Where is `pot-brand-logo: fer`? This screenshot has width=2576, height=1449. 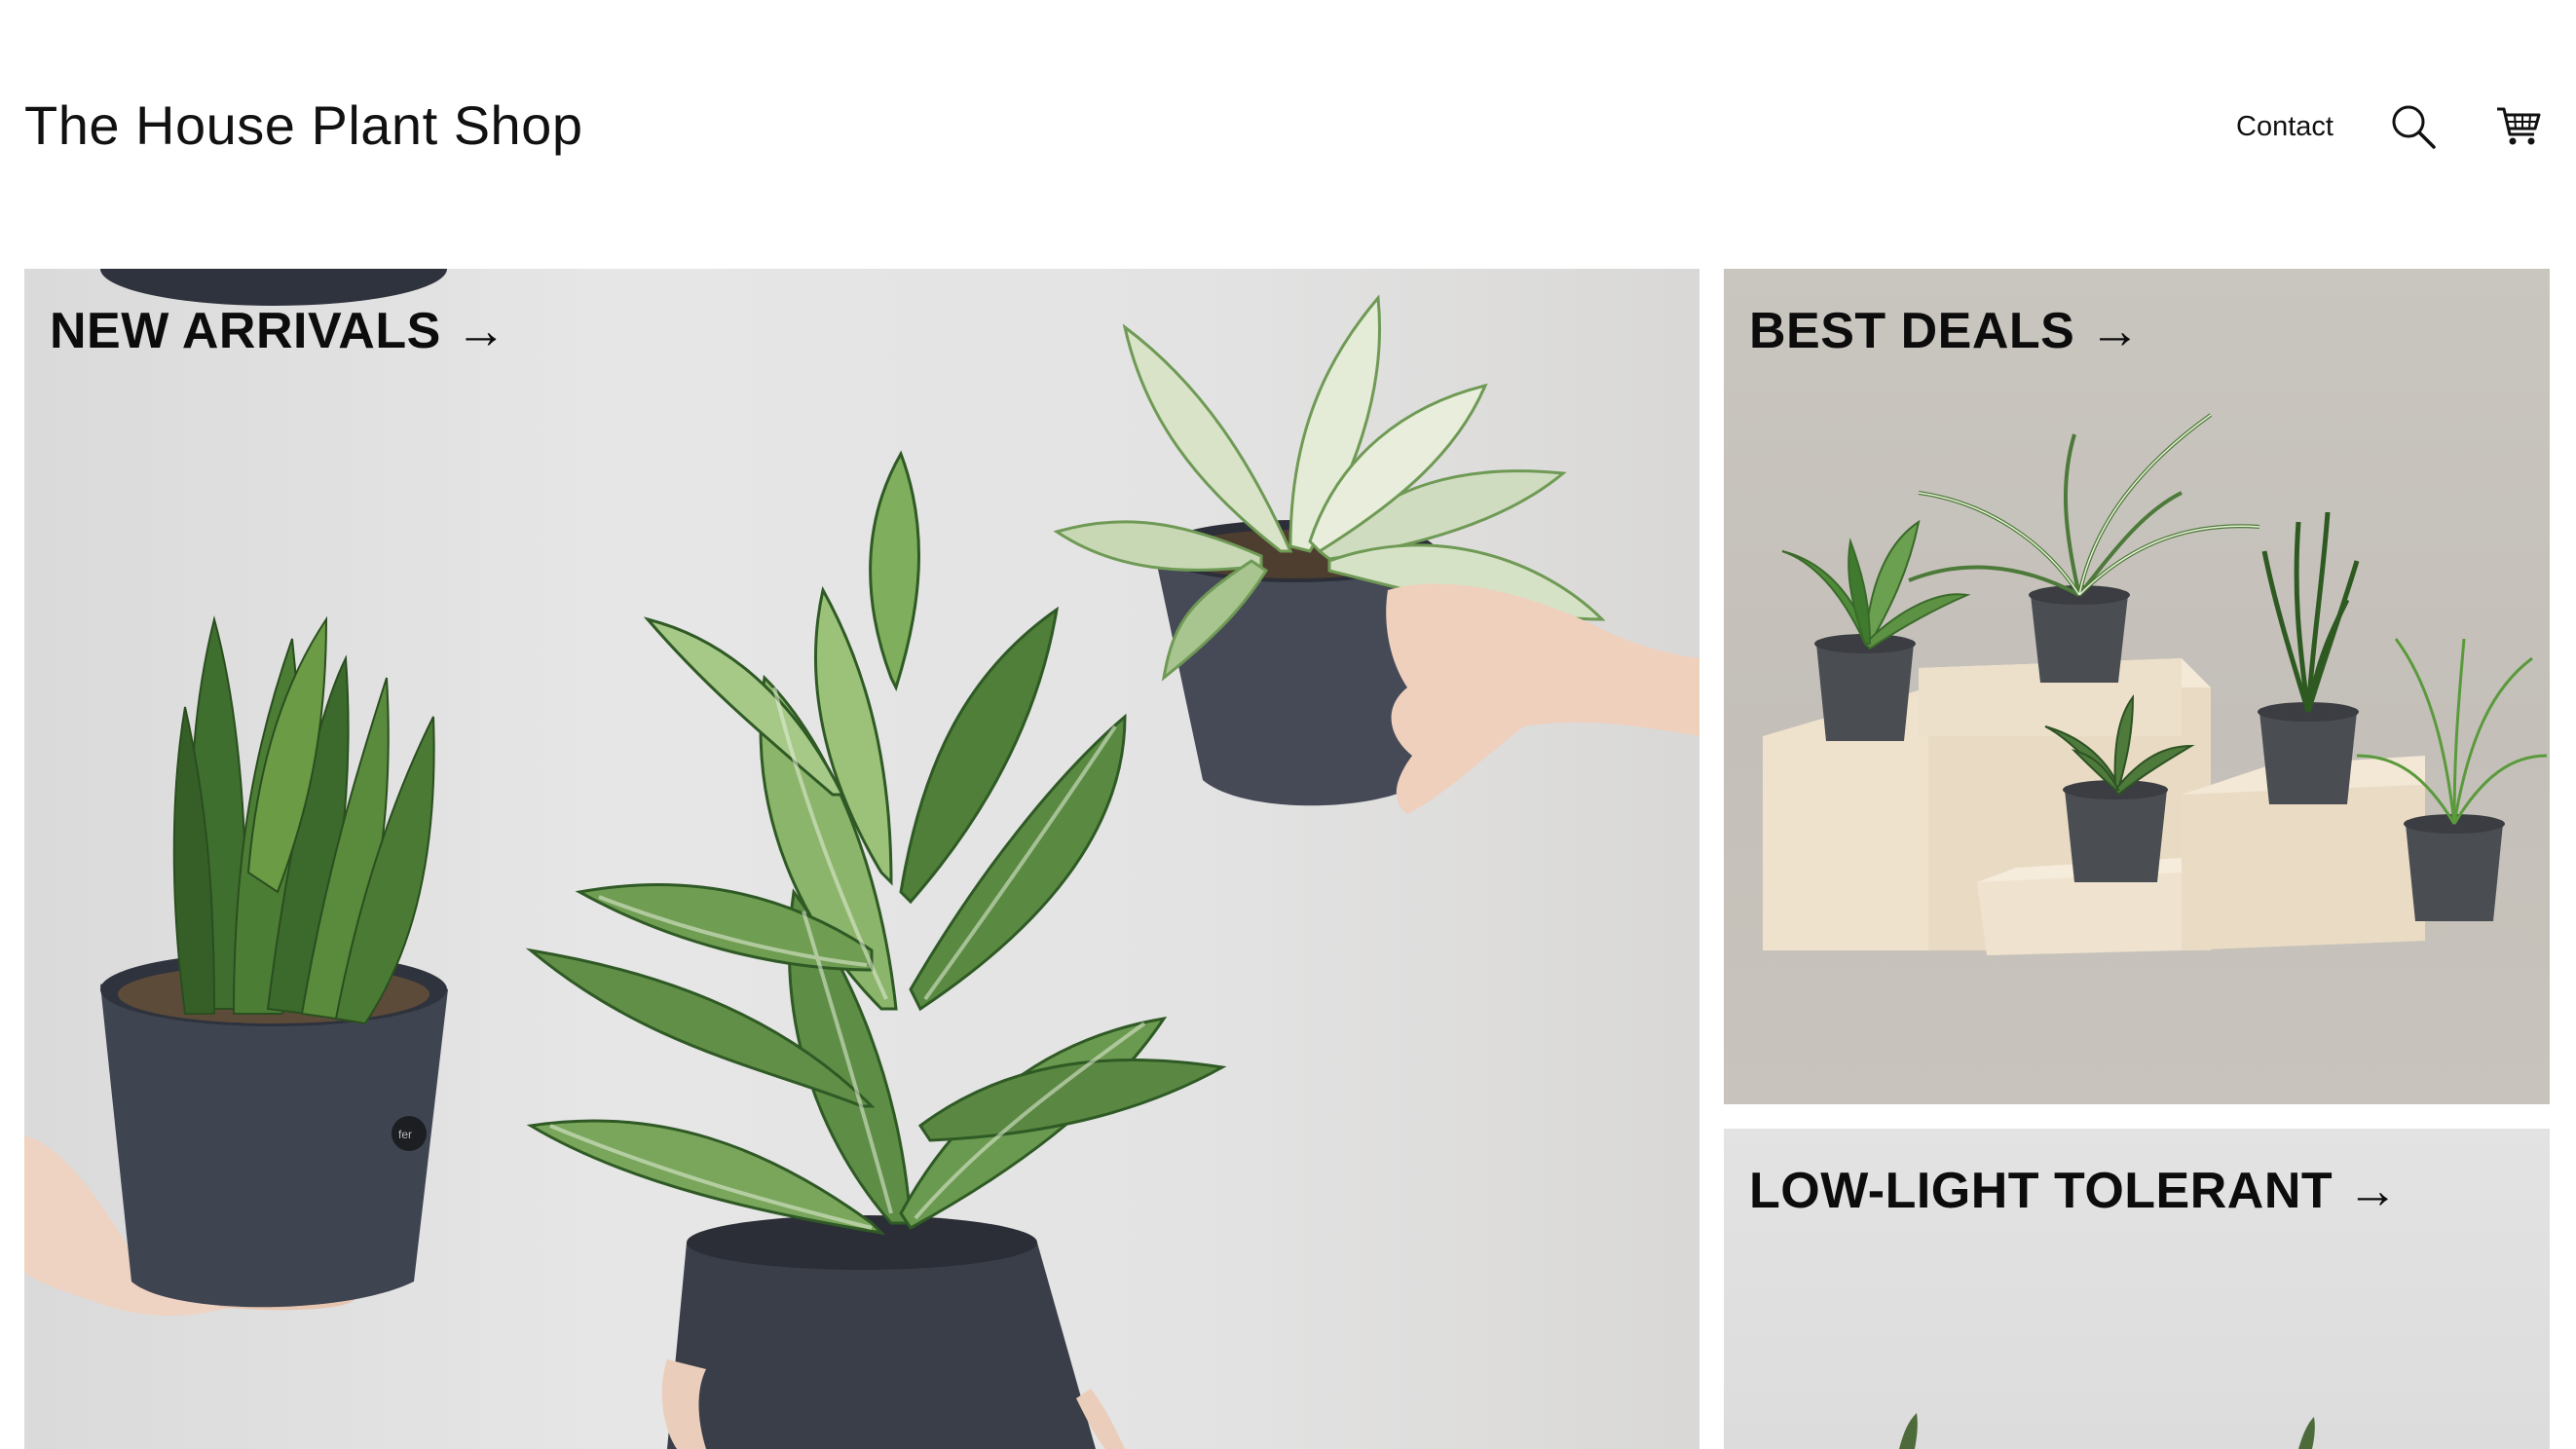 pot-brand-logo: fer is located at coordinates (405, 1134).